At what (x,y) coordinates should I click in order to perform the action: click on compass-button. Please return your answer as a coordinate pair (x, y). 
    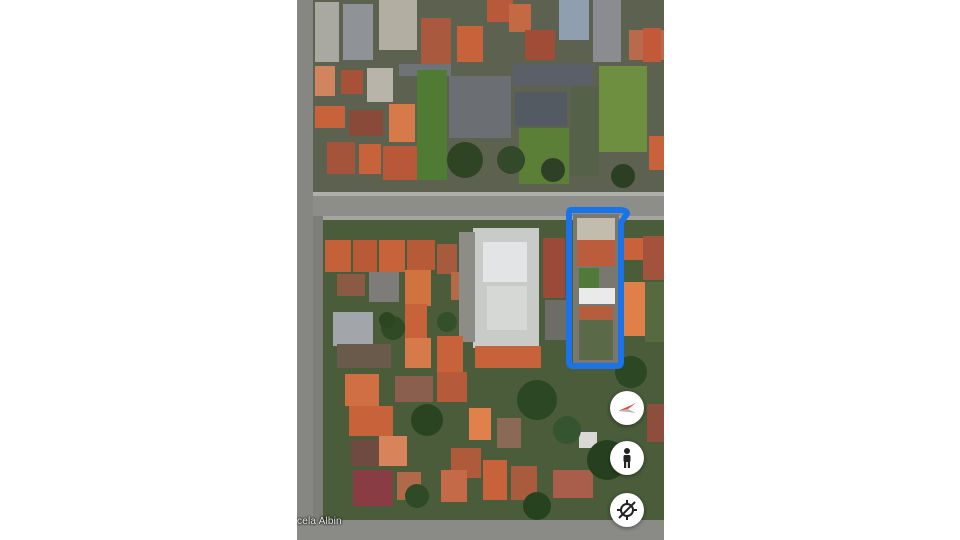
    Looking at the image, I should click on (627, 408).